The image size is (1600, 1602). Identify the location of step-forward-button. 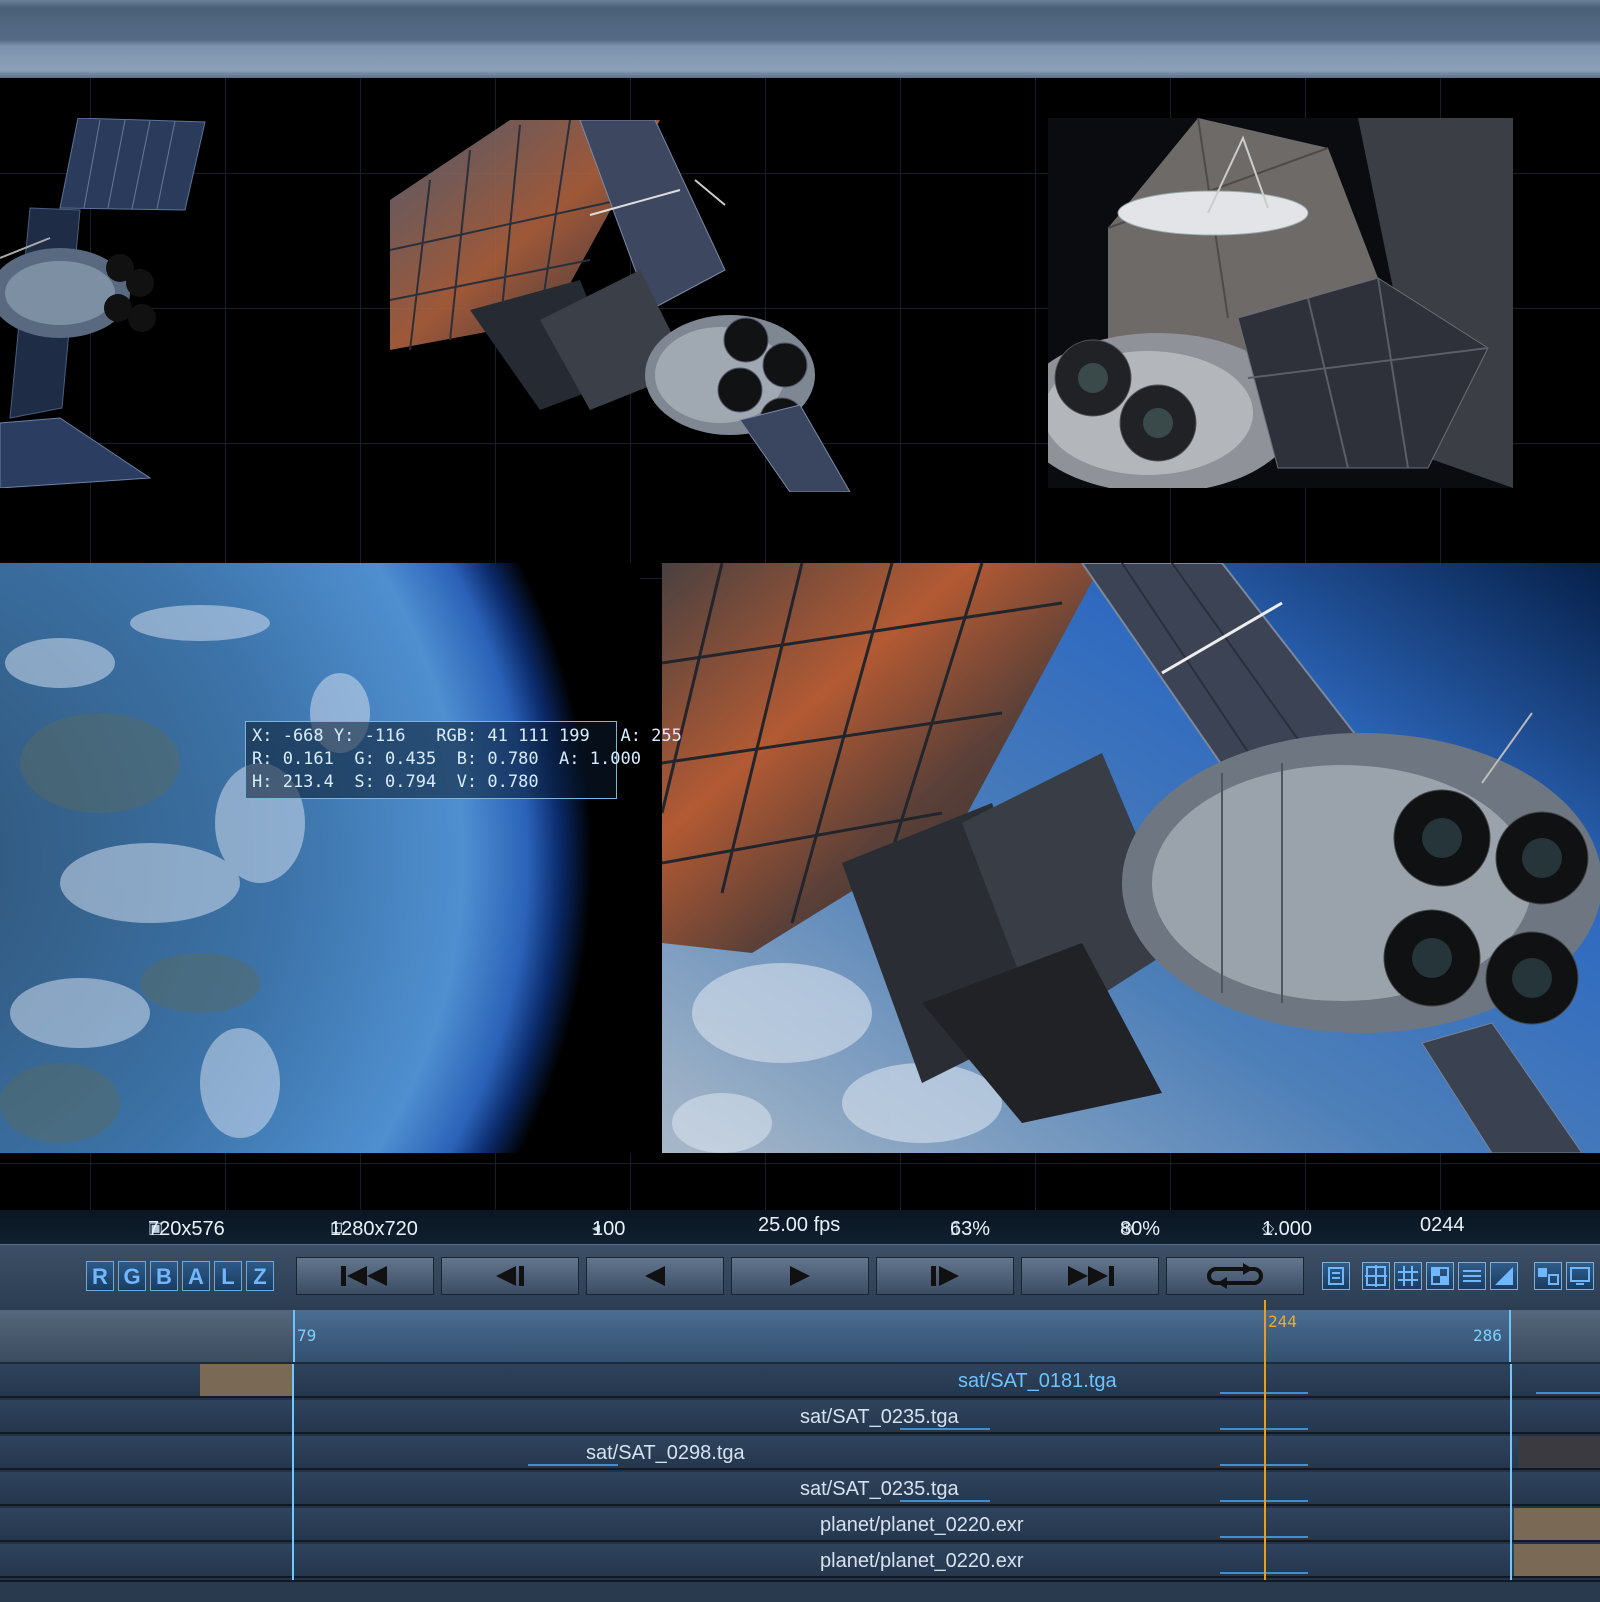
(945, 1276).